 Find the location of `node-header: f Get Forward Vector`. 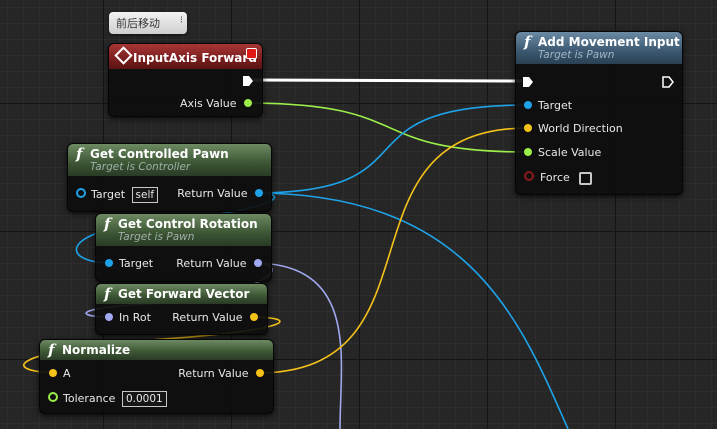

node-header: f Get Forward Vector is located at coordinates (181, 294).